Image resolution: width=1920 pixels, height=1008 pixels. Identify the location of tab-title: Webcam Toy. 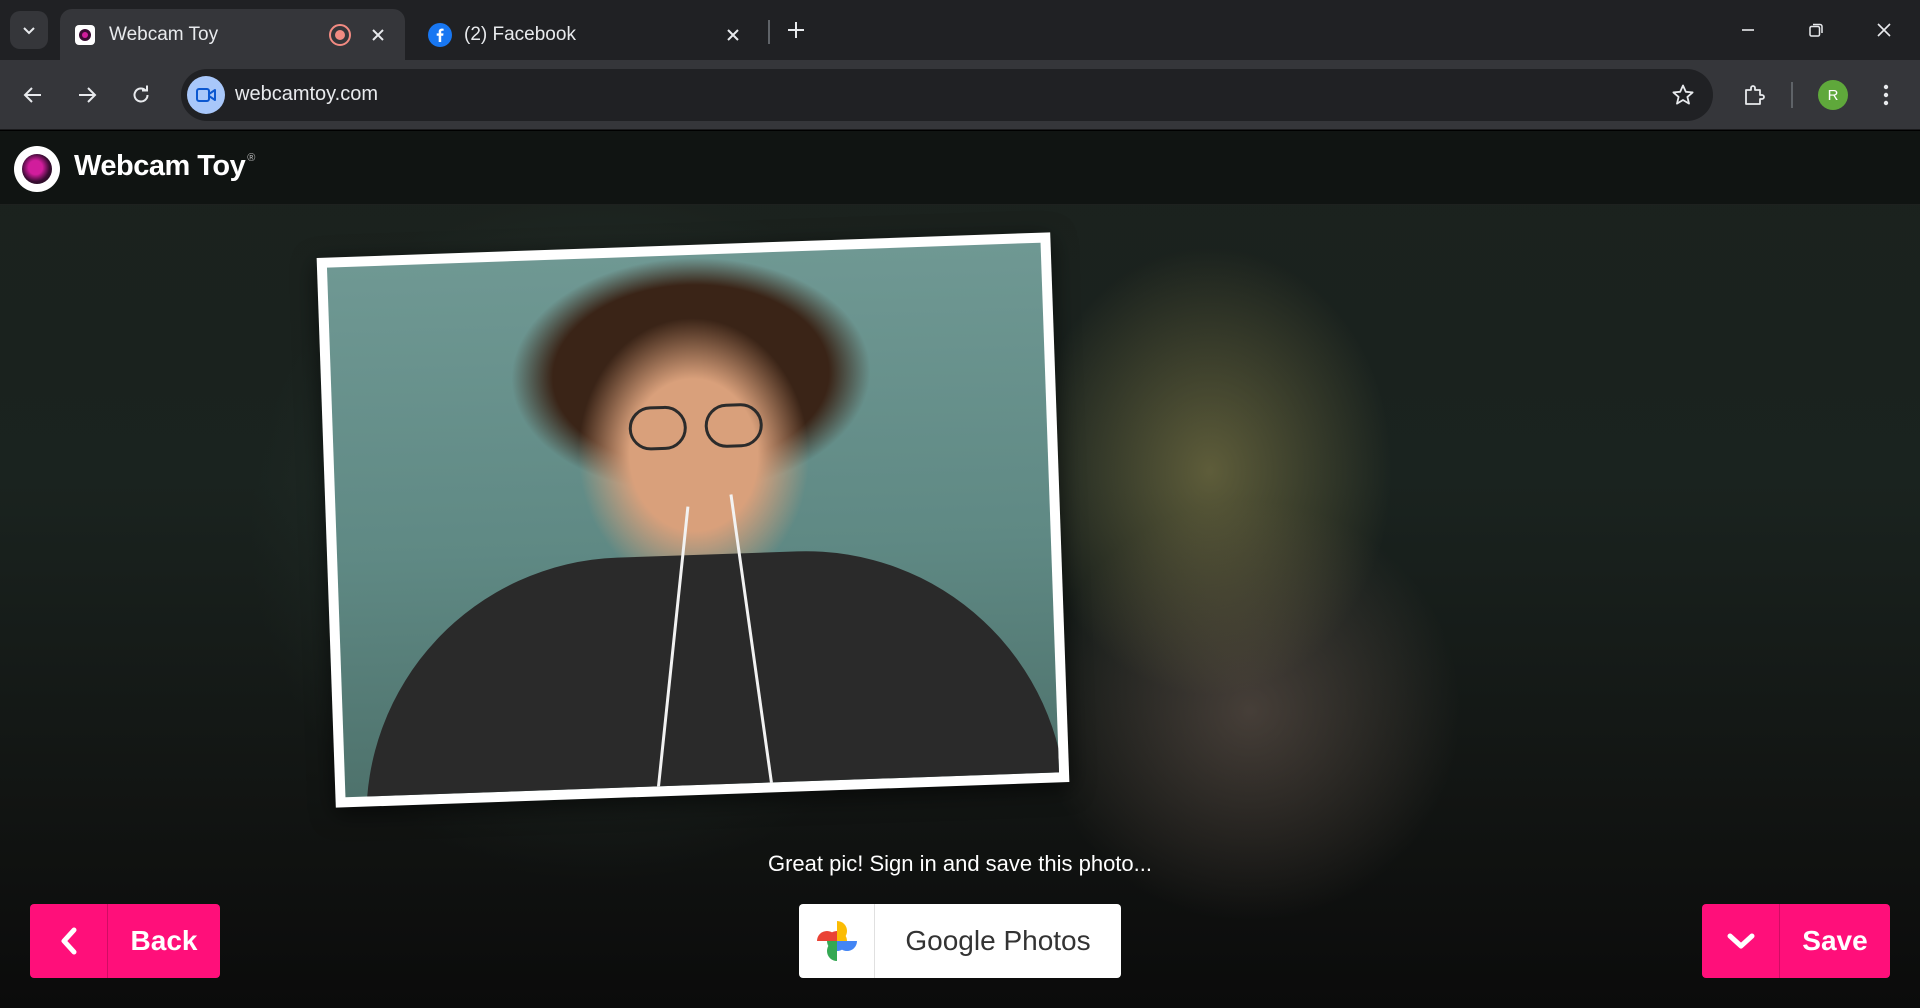
(164, 34).